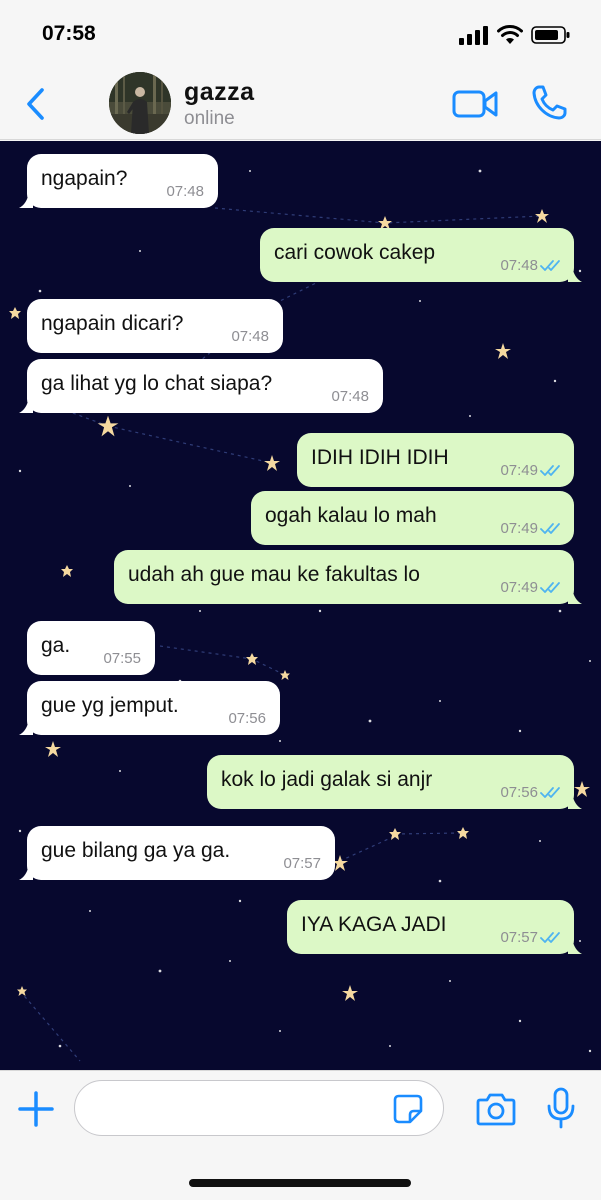 This screenshot has height=1200, width=601. I want to click on avatar-photo, so click(140, 103).